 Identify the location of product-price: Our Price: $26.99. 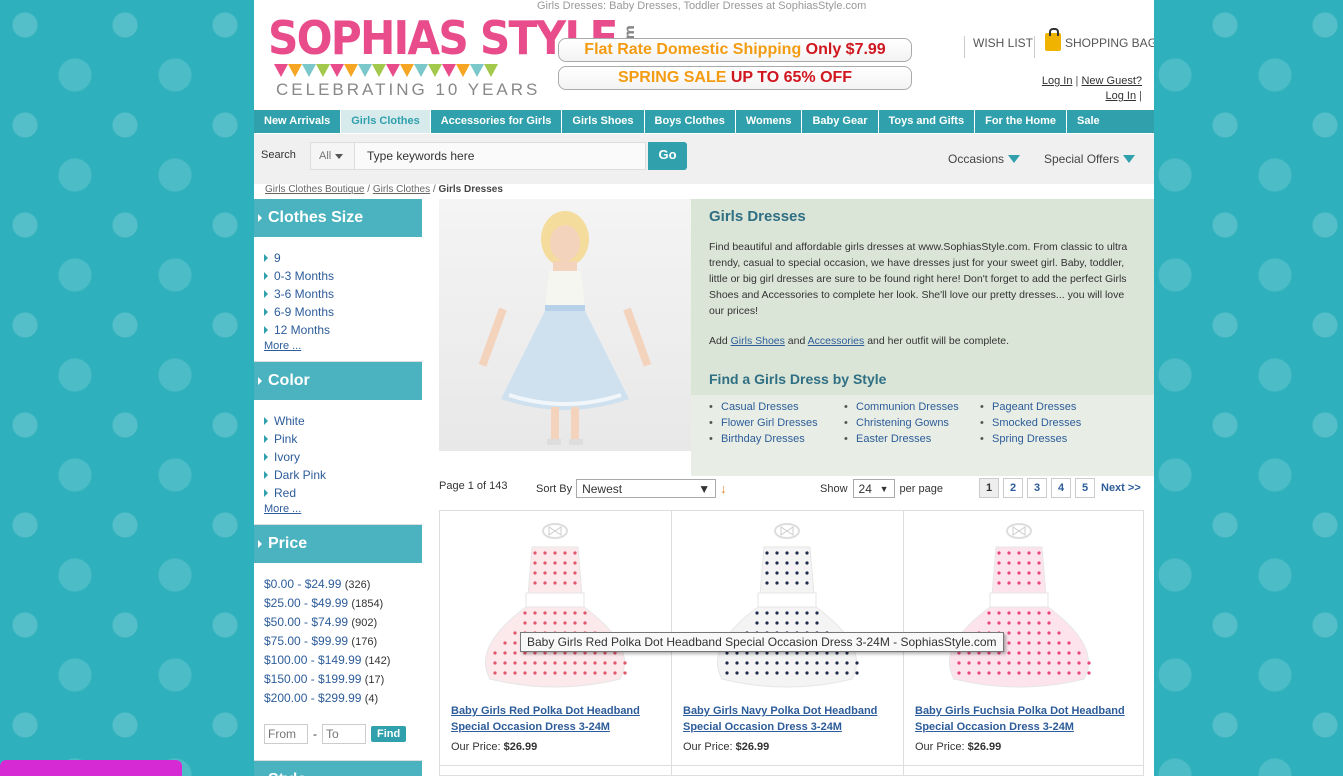
(726, 747).